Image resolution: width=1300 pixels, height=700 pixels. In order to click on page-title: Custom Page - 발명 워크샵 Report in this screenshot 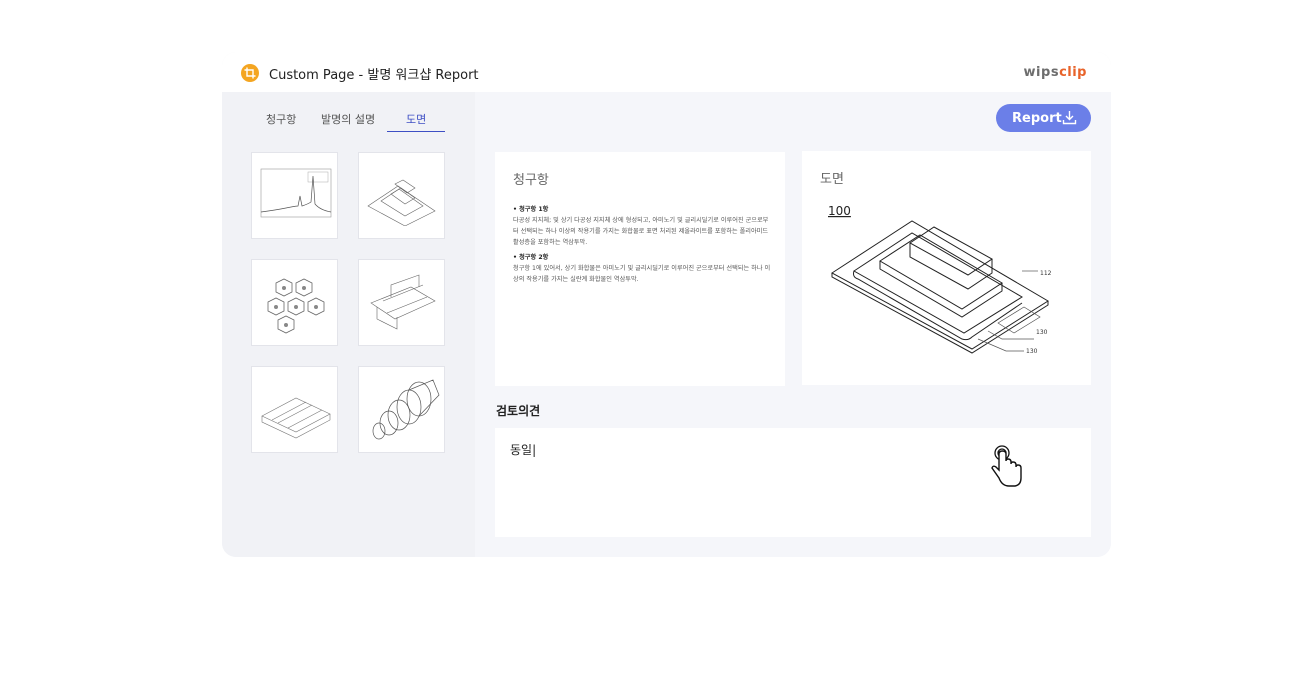, I will do `click(374, 75)`.